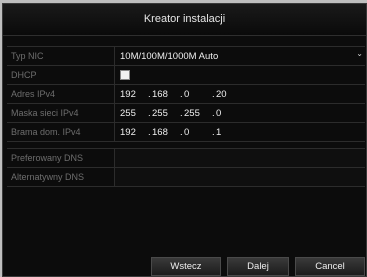  I want to click on mask-octet-3: 255, so click(198, 113).